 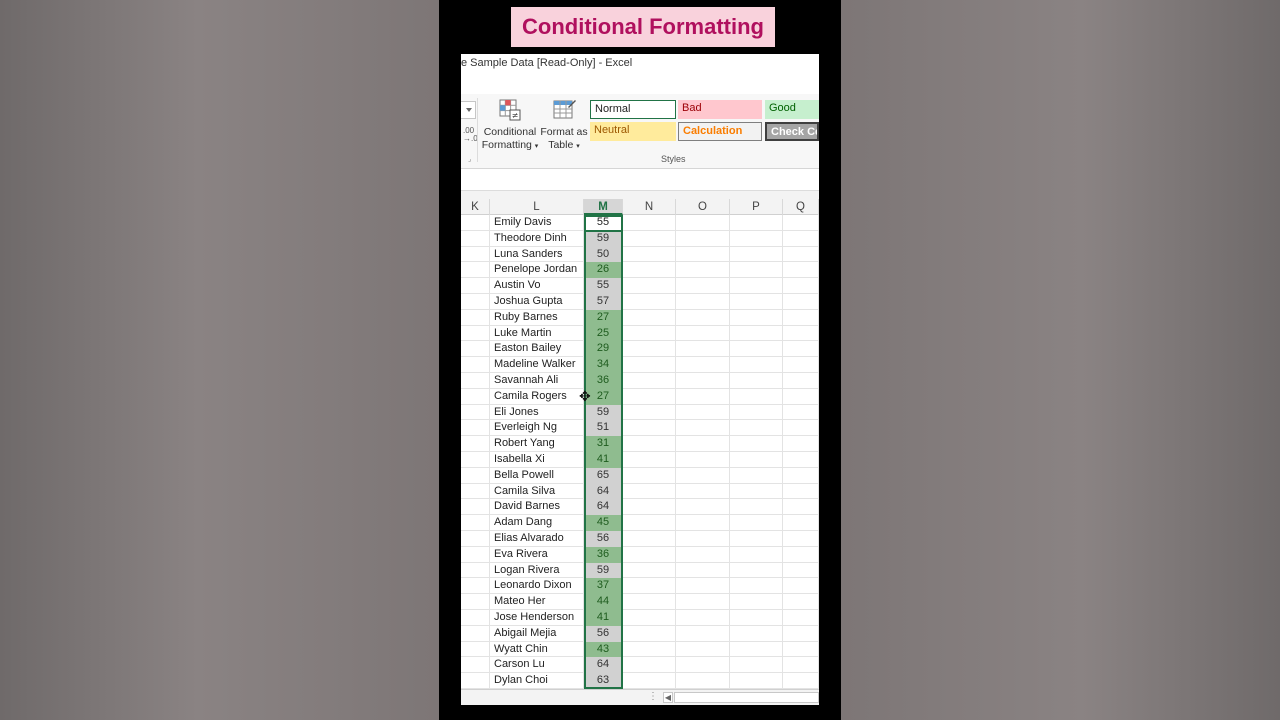 I want to click on column-header-o: O, so click(x=703, y=207).